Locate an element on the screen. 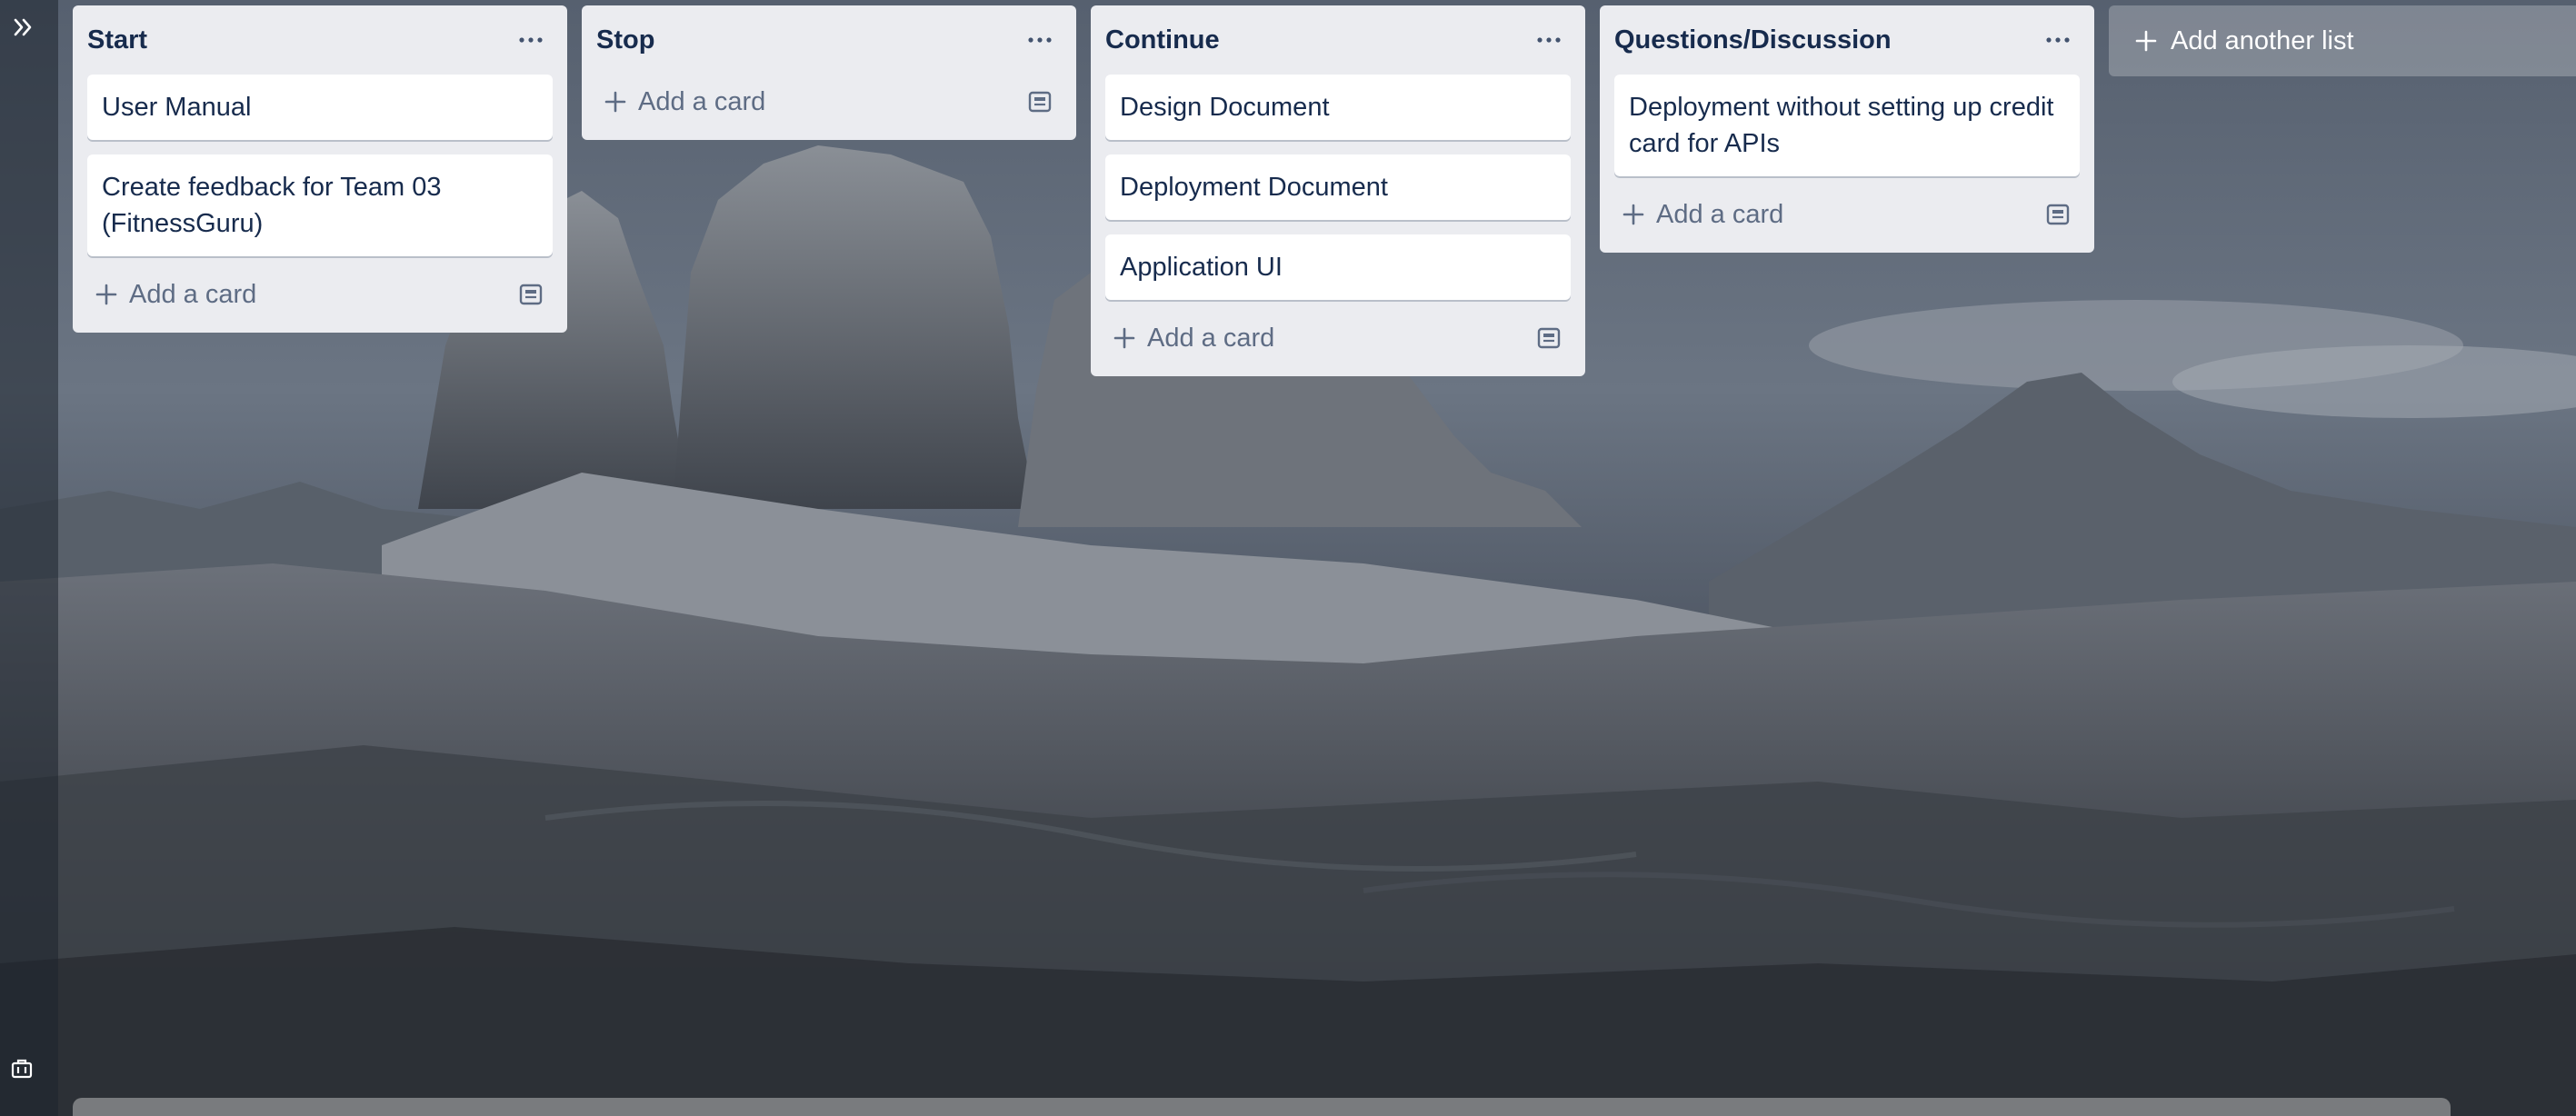 The height and width of the screenshot is (1116, 2576). list-title: Start is located at coordinates (117, 40).